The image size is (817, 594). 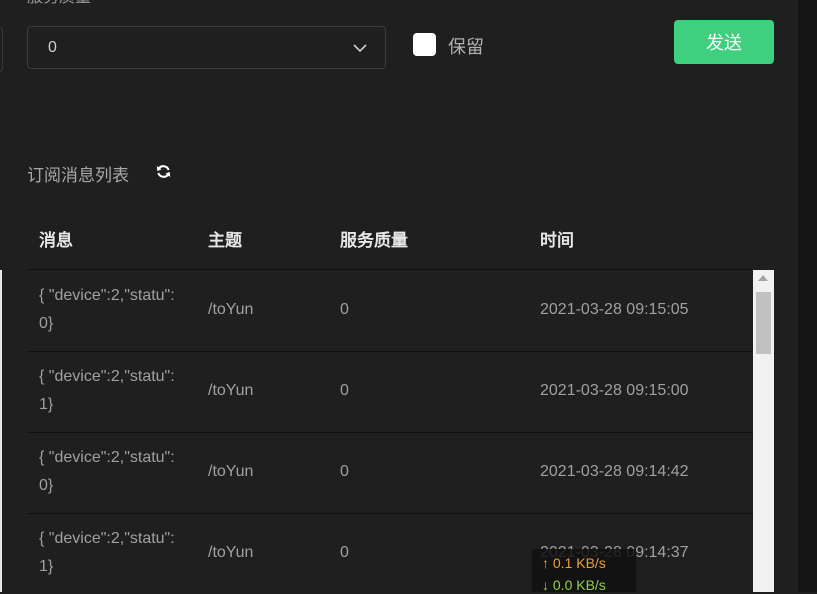 I want to click on qos-label: 服务质量, so click(x=59, y=4).